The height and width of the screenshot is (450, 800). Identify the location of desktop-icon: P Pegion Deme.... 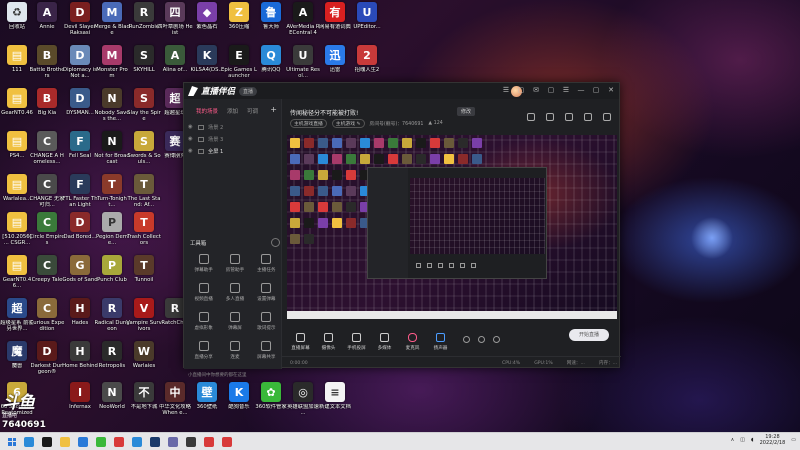
(112, 233).